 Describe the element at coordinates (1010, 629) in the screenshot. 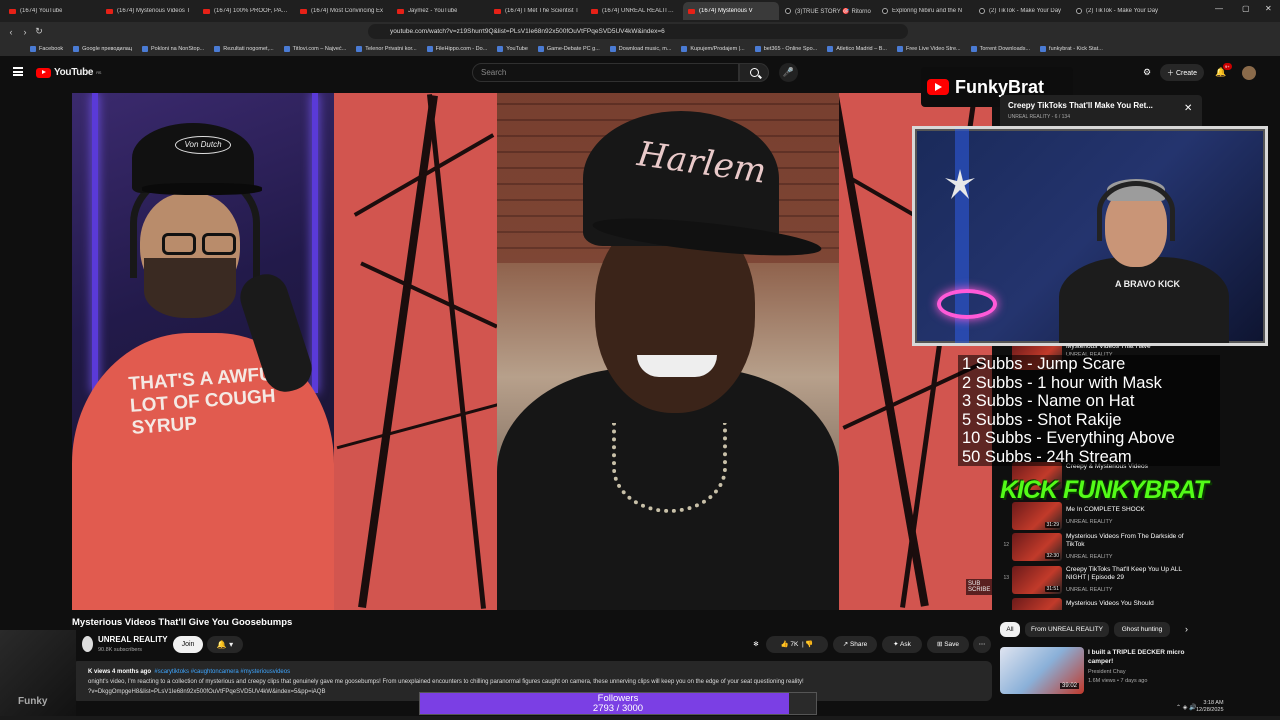

I see `chip-all: All` at that location.